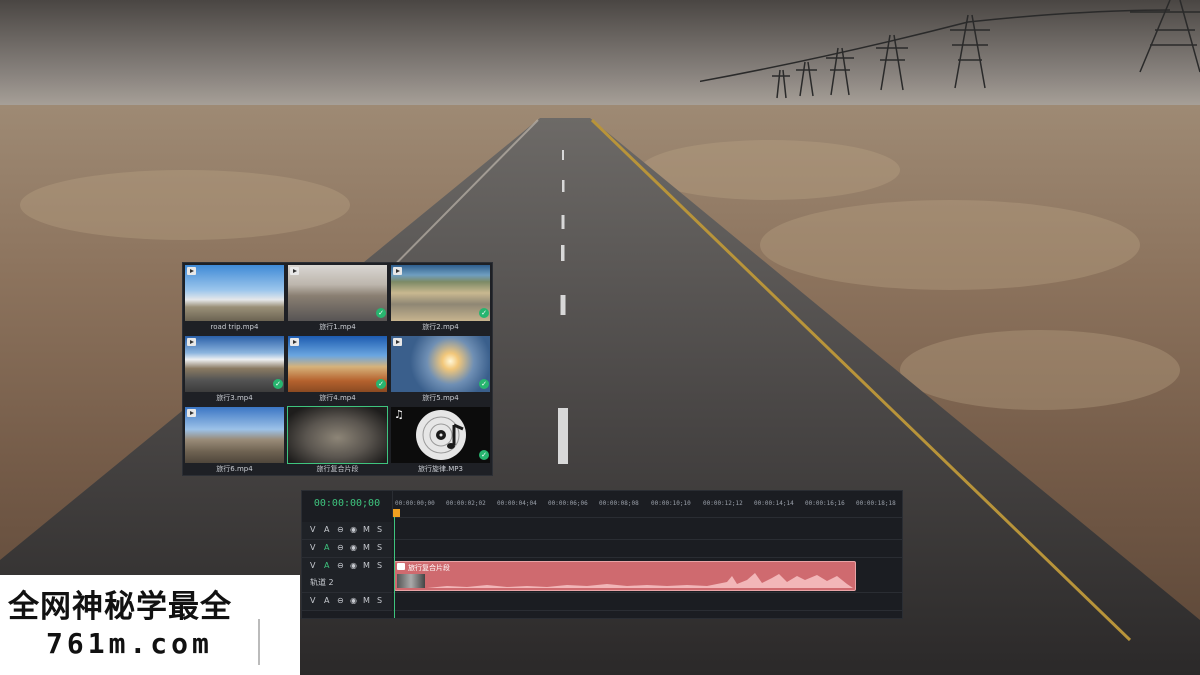  What do you see at coordinates (259, 642) in the screenshot?
I see `watermark-divider` at bounding box center [259, 642].